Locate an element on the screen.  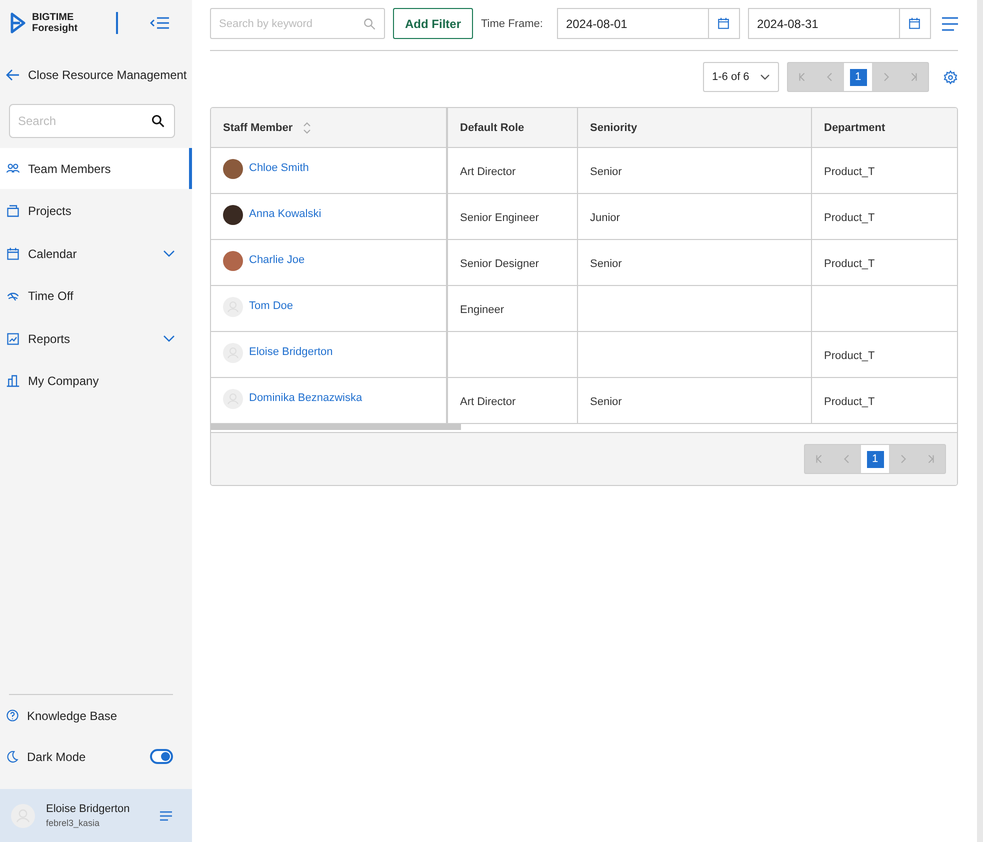
folder-icon is located at coordinates (13, 211).